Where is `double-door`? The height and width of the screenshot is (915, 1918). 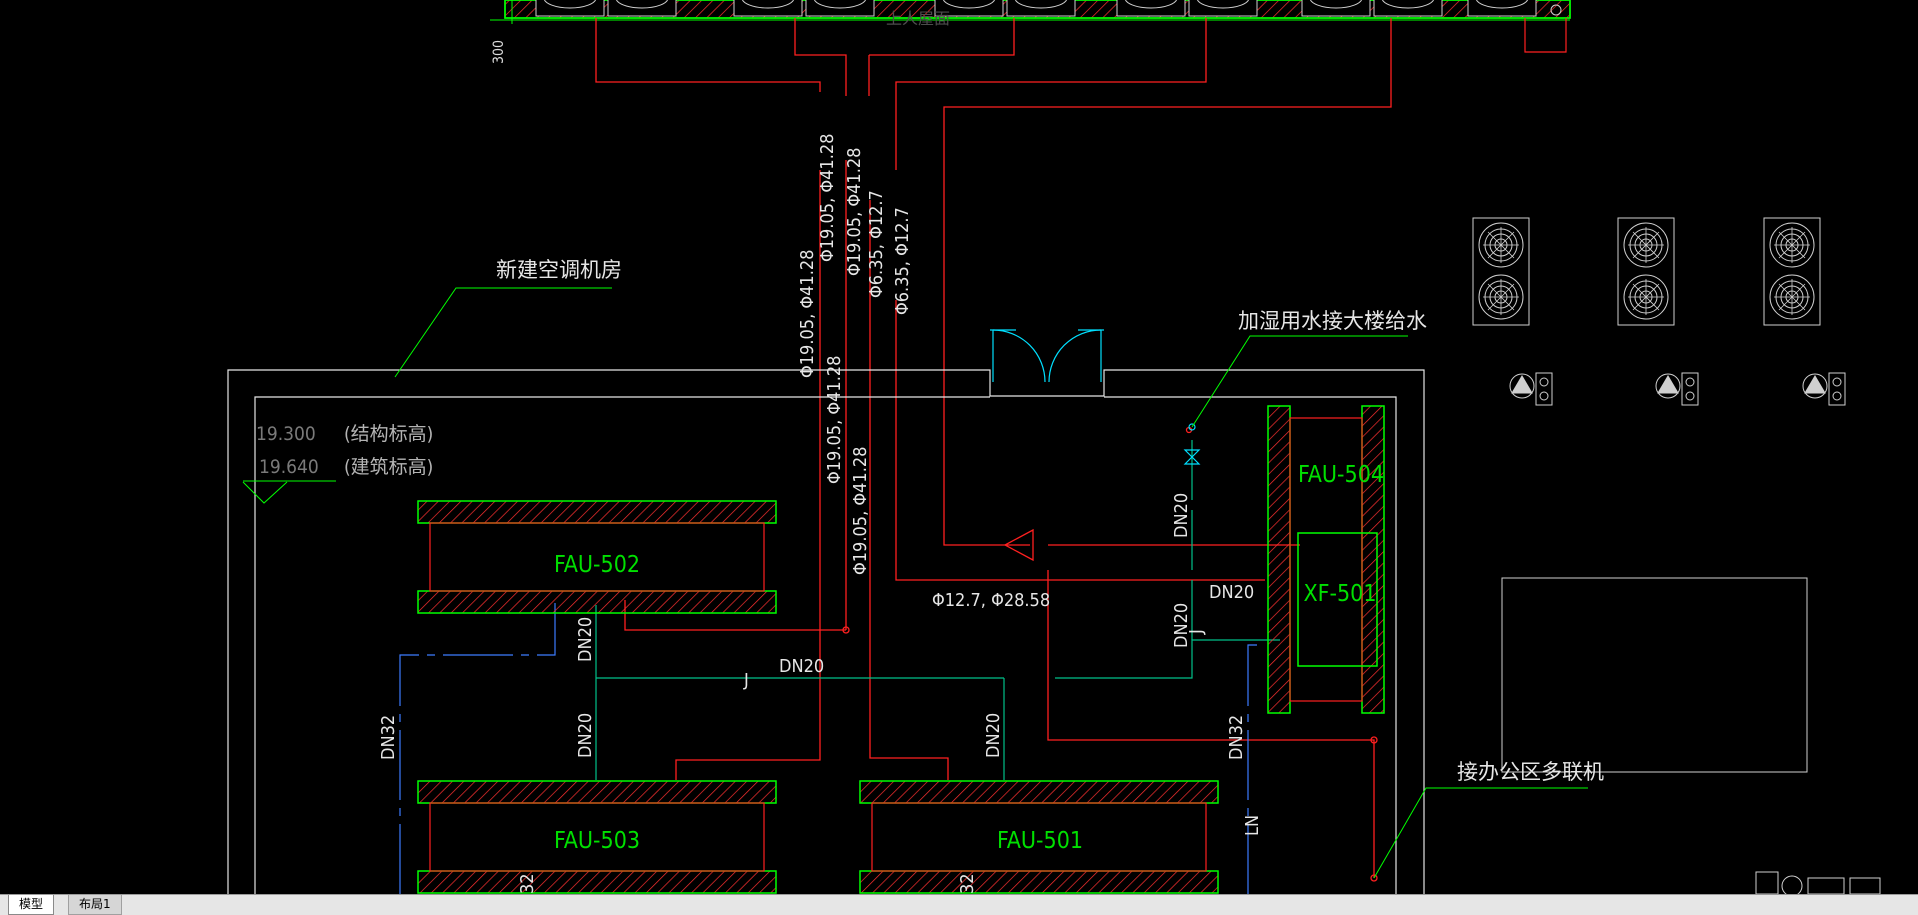 double-door is located at coordinates (1047, 356).